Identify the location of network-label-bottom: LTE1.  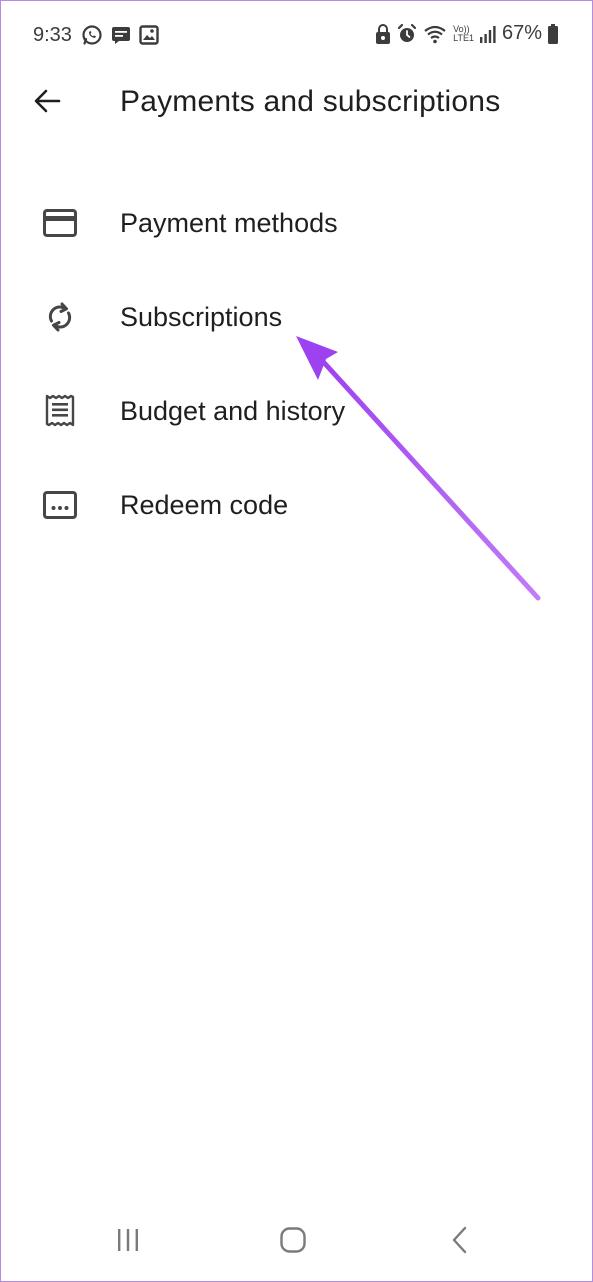
(463, 37).